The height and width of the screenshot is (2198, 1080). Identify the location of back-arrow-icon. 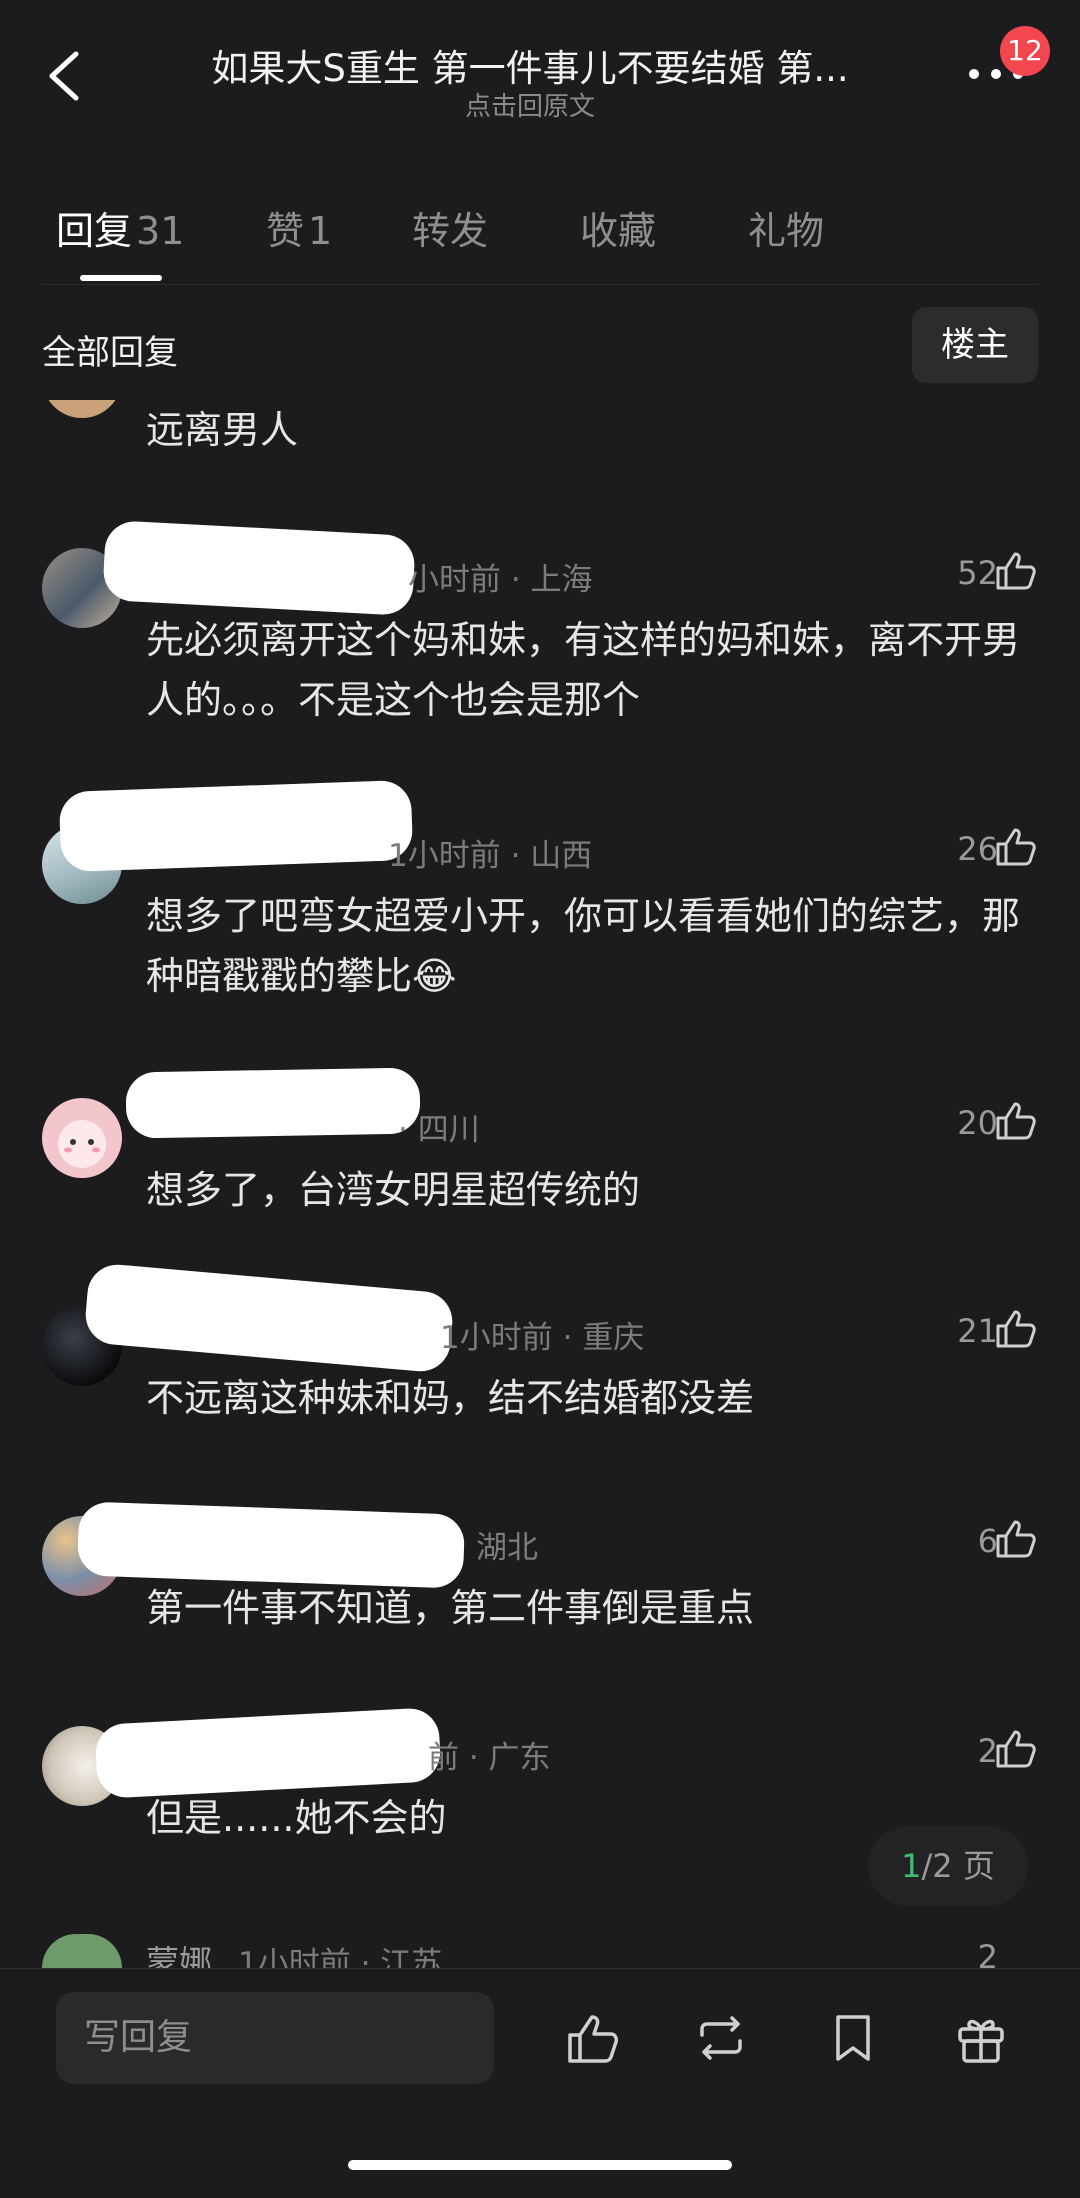
(68, 76).